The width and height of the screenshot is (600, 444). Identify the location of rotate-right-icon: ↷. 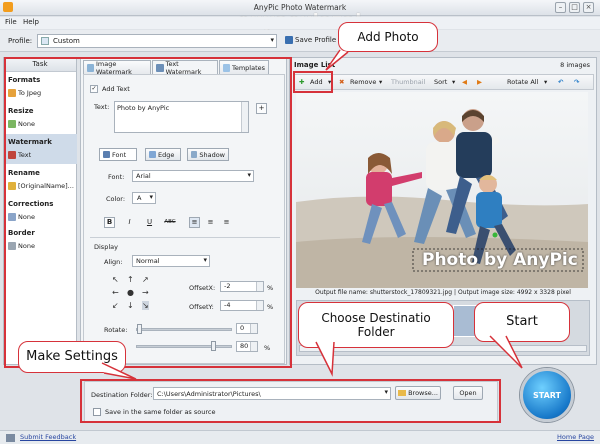
(576, 82).